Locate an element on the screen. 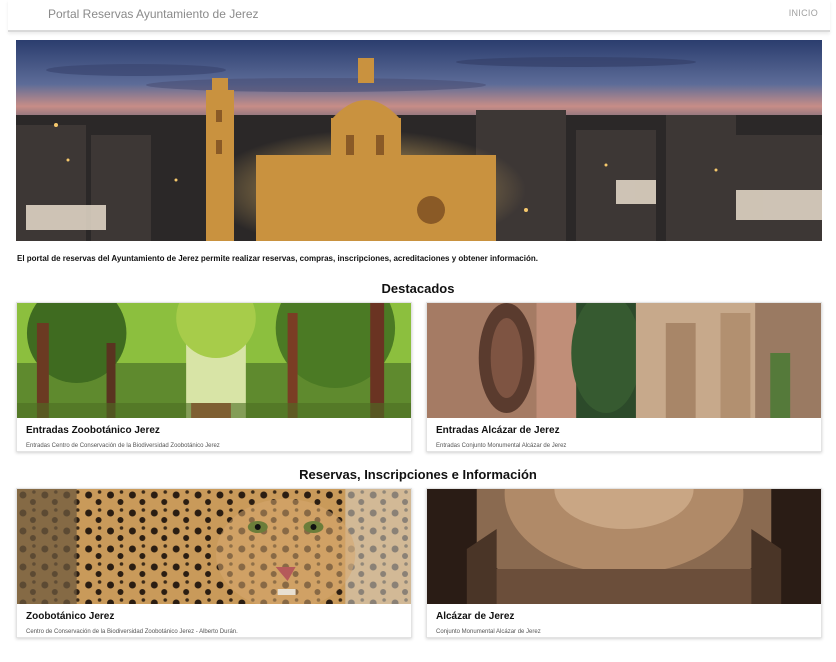 This screenshot has height=662, width=836. zoo-trees-photo is located at coordinates (214, 360).